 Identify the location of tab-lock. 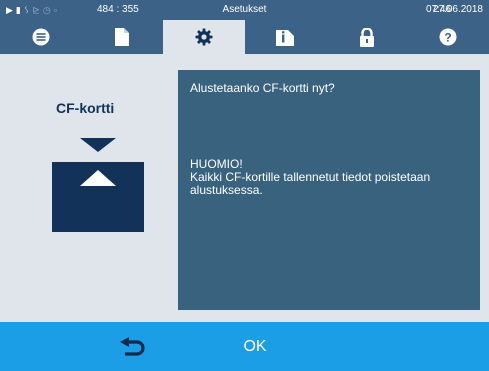
(367, 37).